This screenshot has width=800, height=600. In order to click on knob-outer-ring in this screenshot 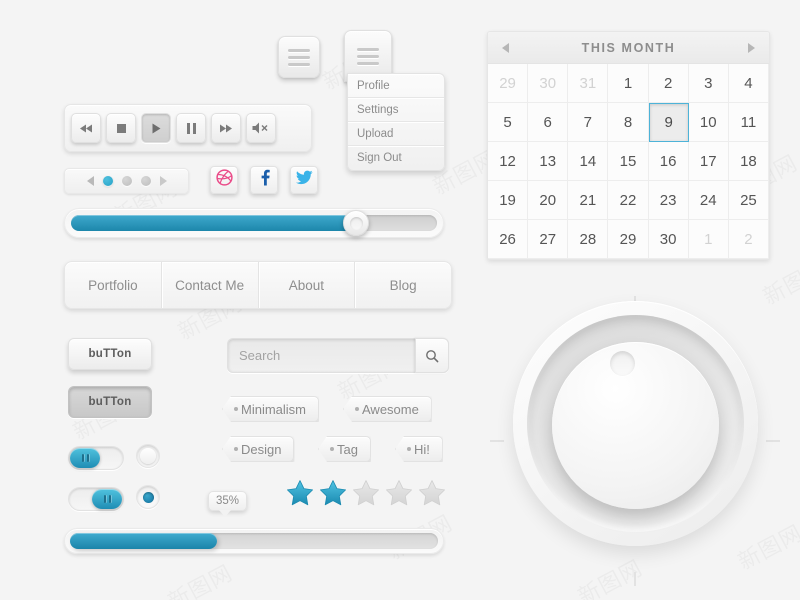, I will do `click(635, 423)`.